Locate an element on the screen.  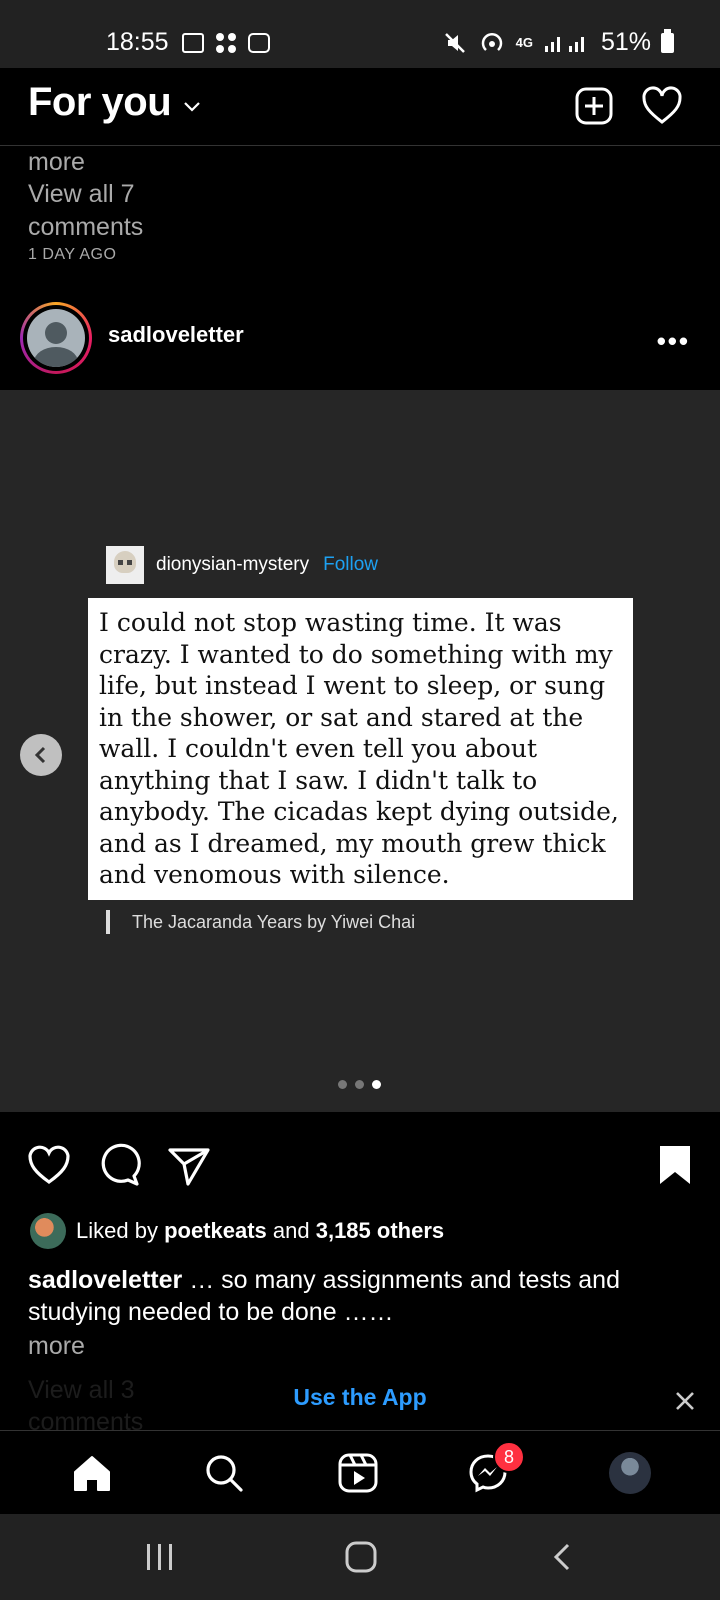
status-right: 4G 51% is located at coordinates (558, 42).